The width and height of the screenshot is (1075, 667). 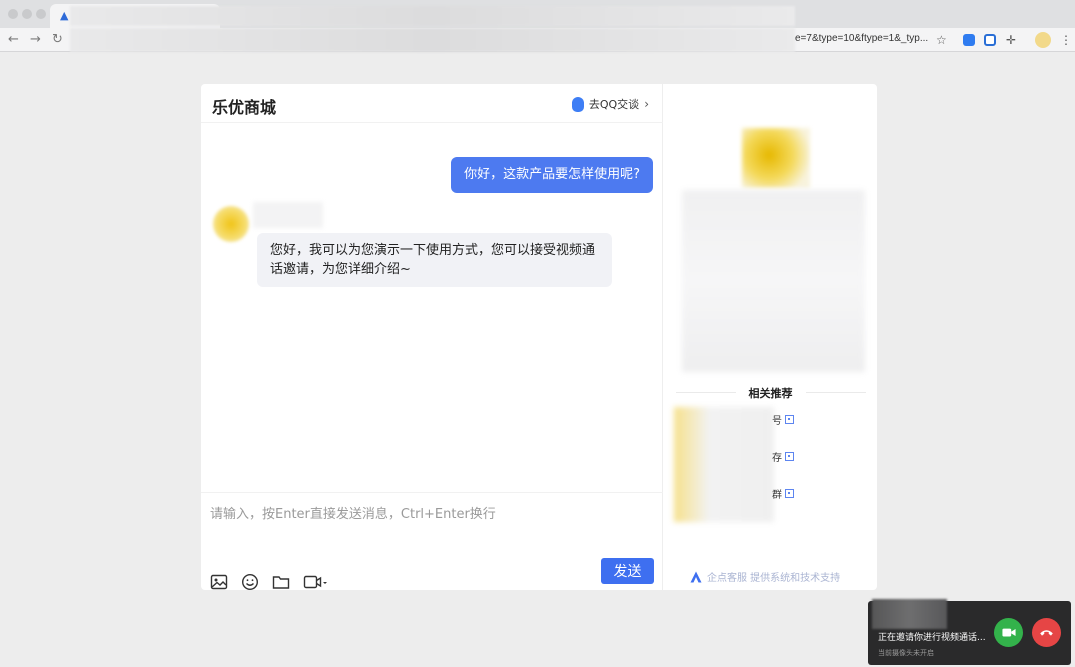 What do you see at coordinates (627, 571) in the screenshot?
I see `send-button: 发送` at bounding box center [627, 571].